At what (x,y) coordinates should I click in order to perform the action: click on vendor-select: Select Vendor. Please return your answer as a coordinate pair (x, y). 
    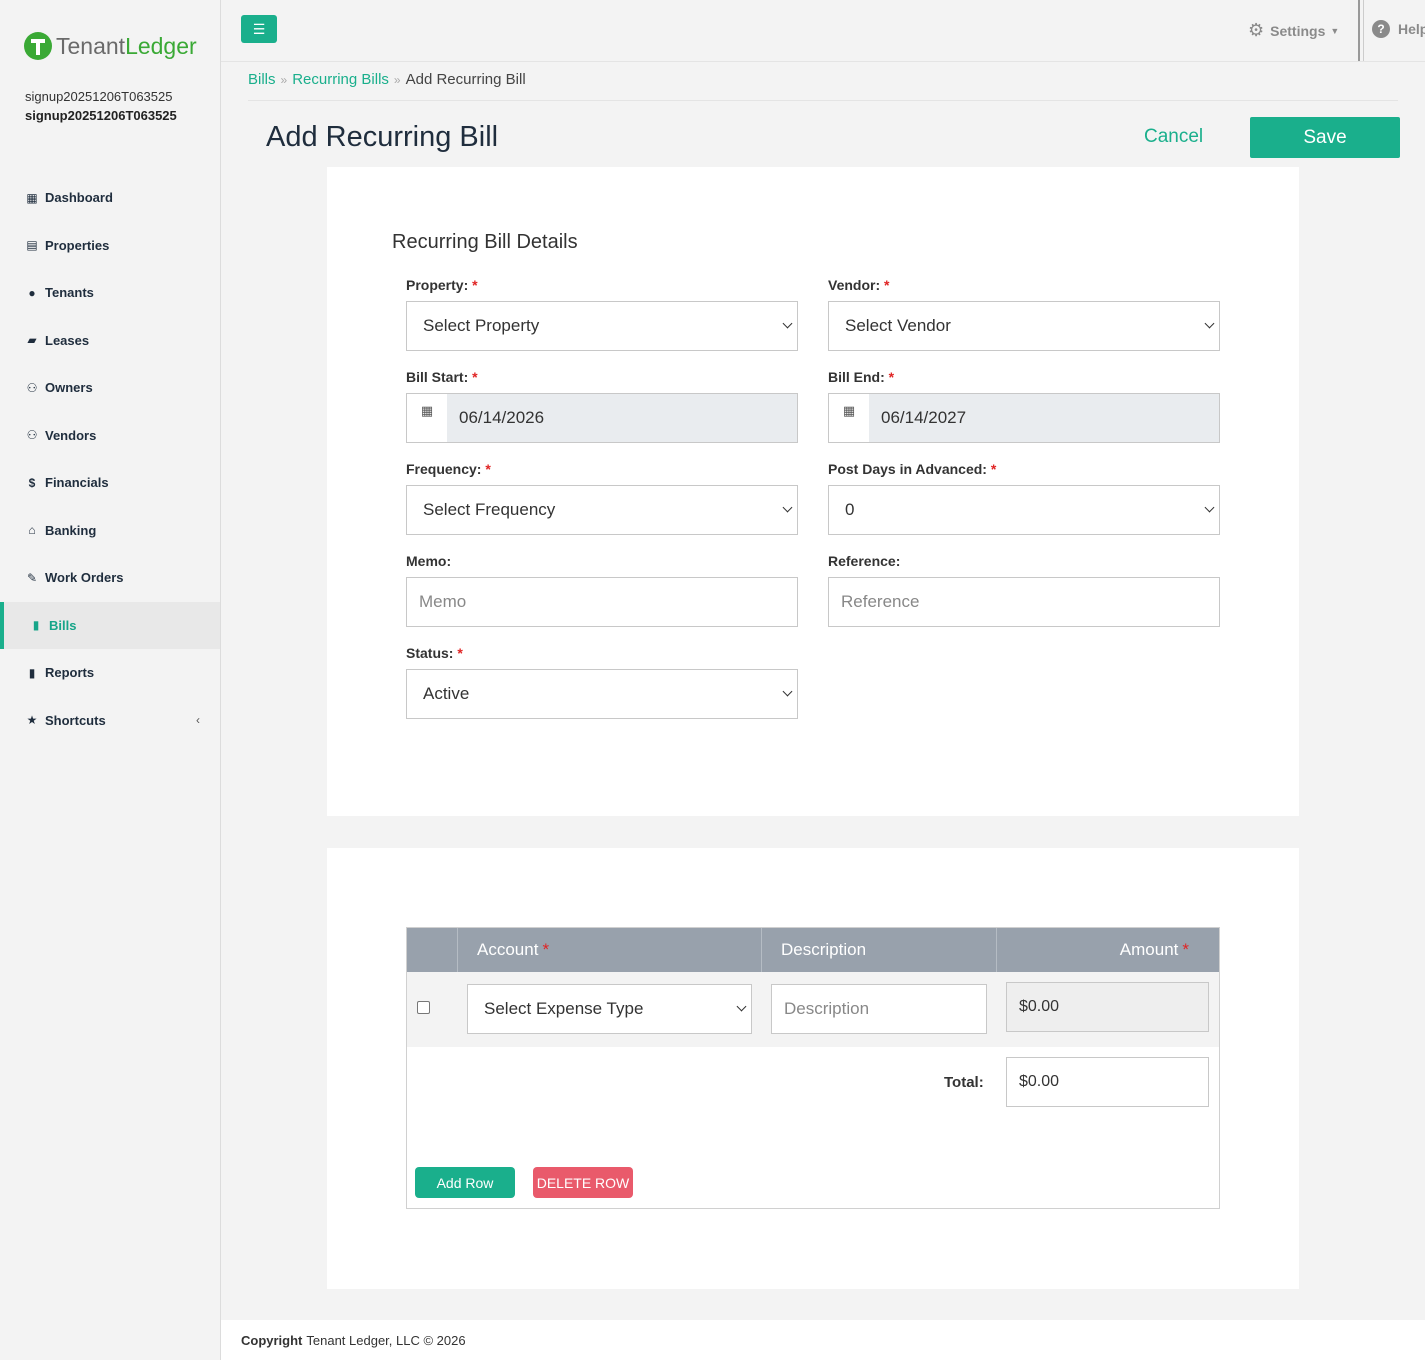
    Looking at the image, I should click on (1024, 326).